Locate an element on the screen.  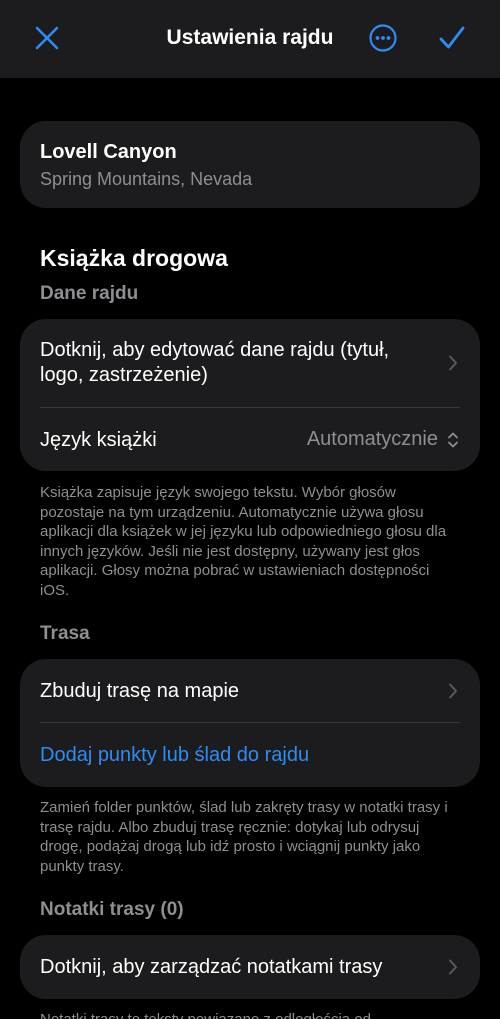
more-button is located at coordinates (383, 38).